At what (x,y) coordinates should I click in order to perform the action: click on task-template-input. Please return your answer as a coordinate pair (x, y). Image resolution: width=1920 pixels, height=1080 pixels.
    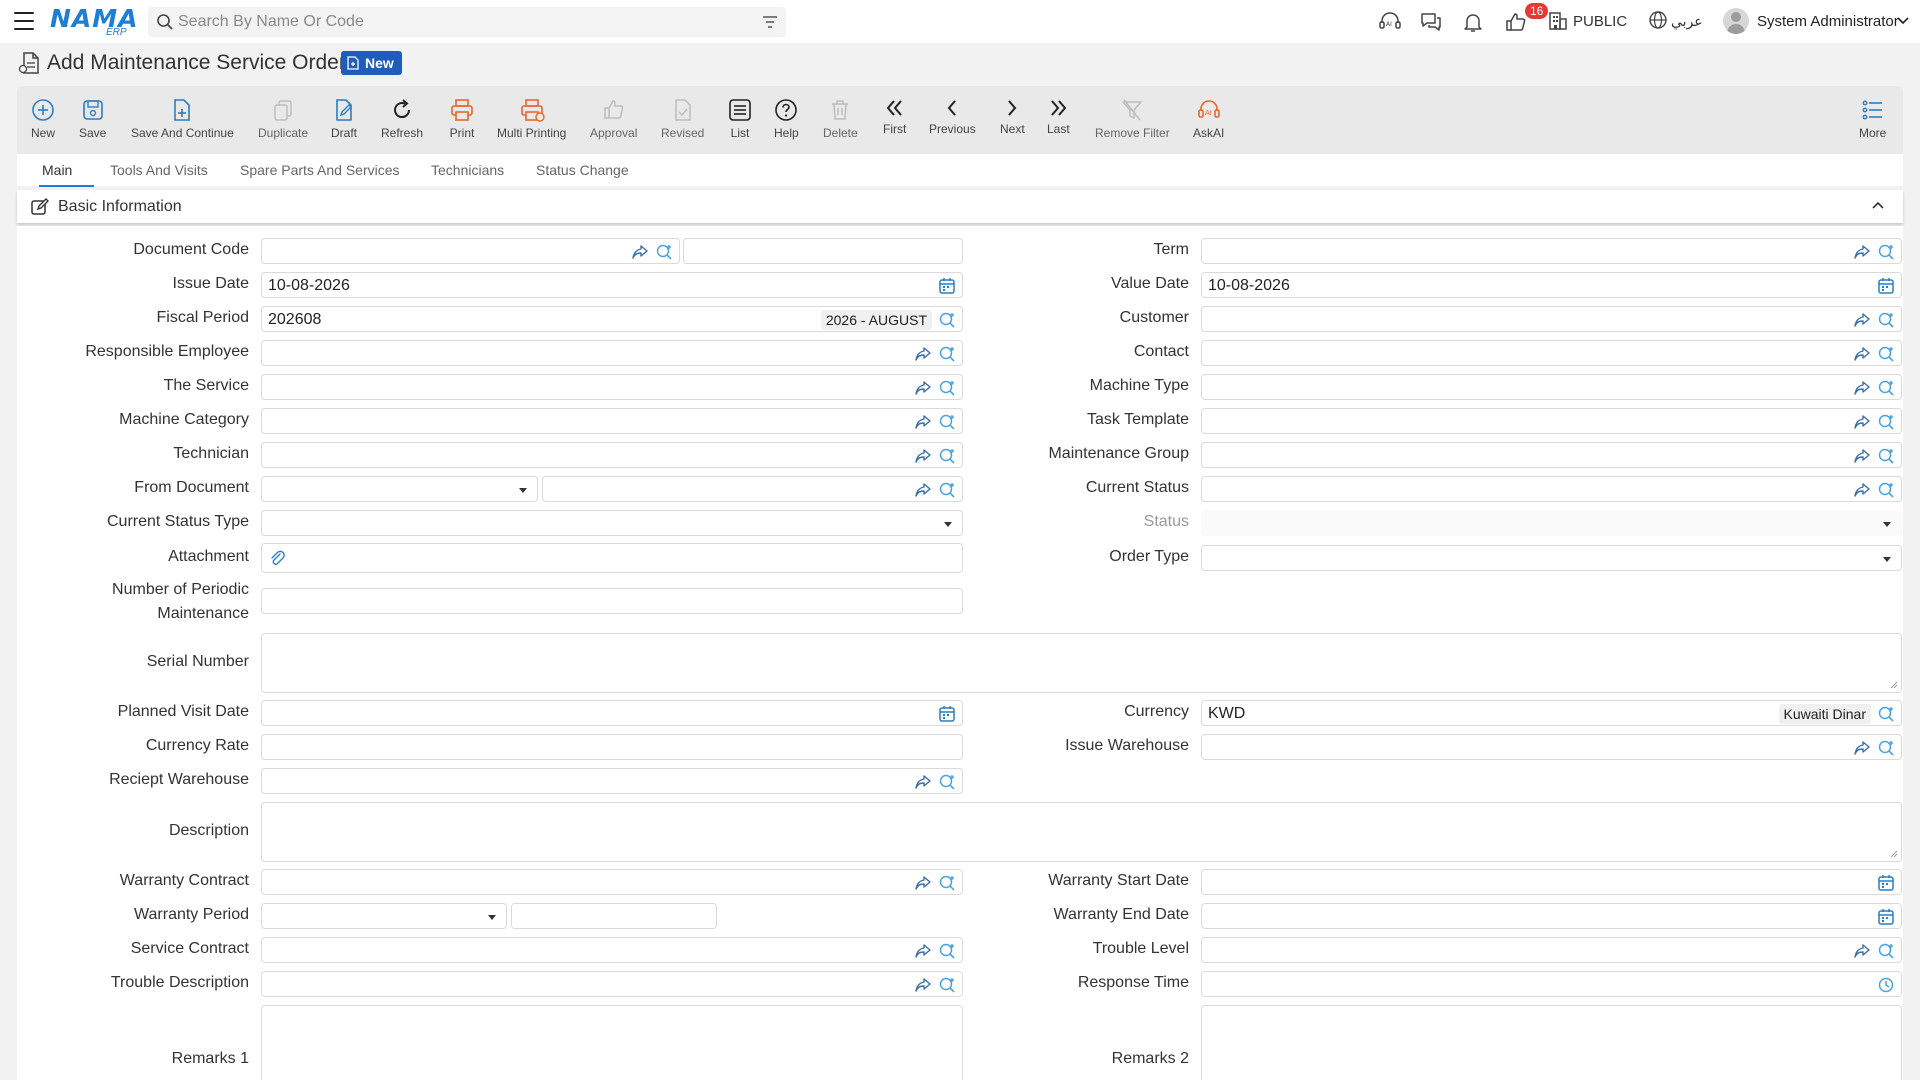
    Looking at the image, I should click on (1551, 421).